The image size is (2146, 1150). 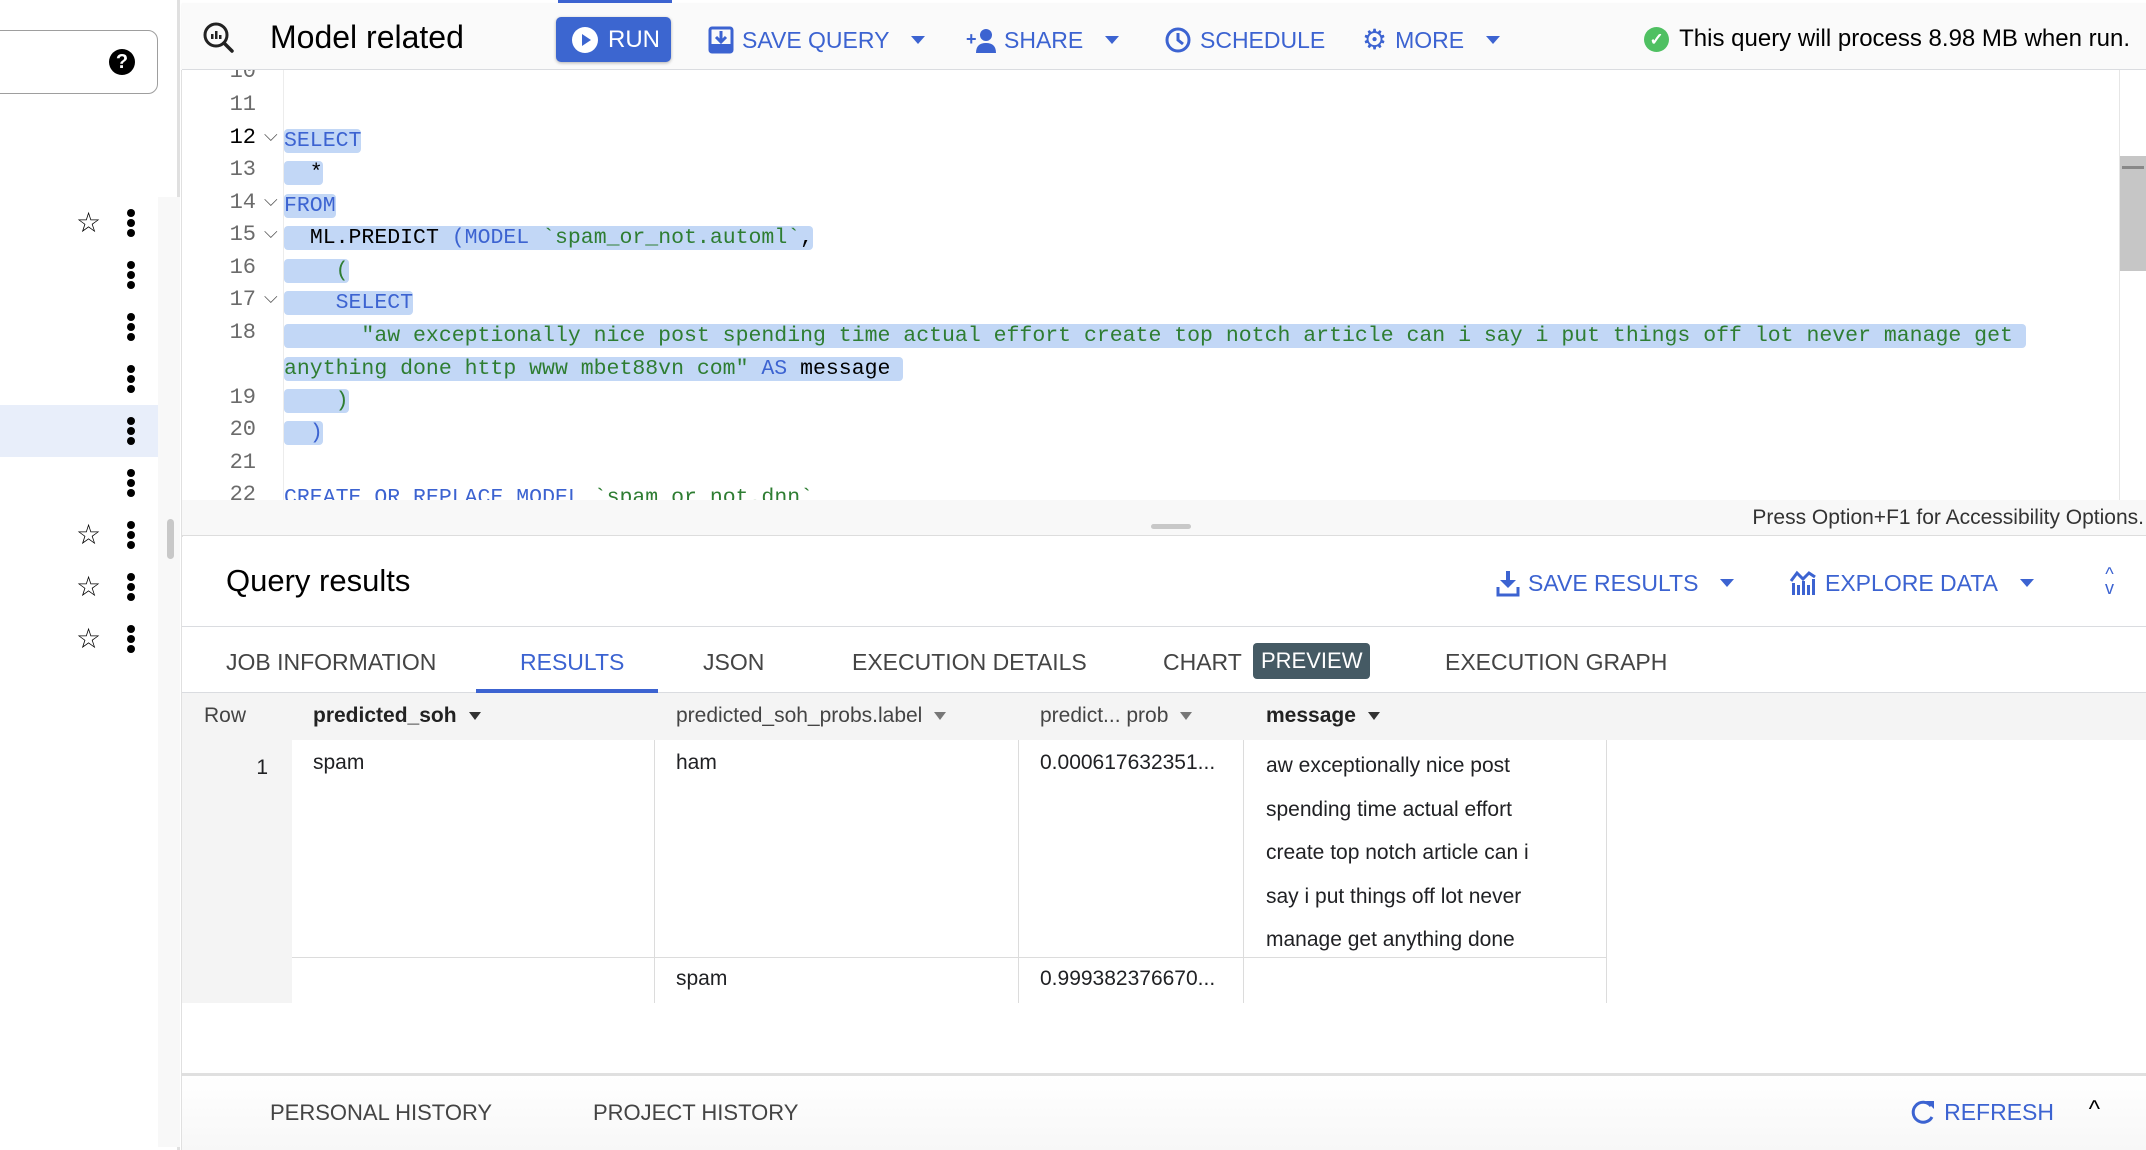 I want to click on line-number: 16, so click(x=242, y=267).